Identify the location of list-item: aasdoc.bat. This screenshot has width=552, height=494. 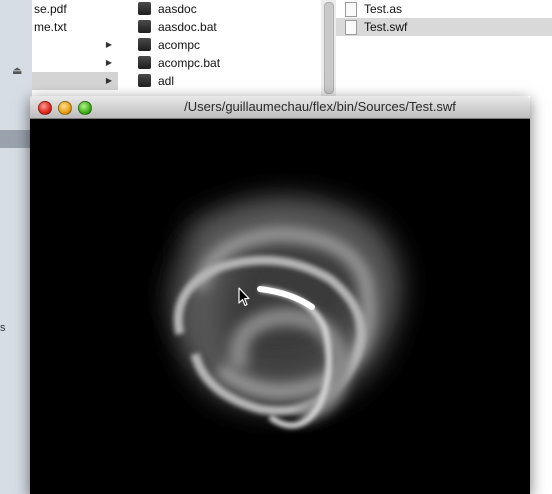
(219, 27).